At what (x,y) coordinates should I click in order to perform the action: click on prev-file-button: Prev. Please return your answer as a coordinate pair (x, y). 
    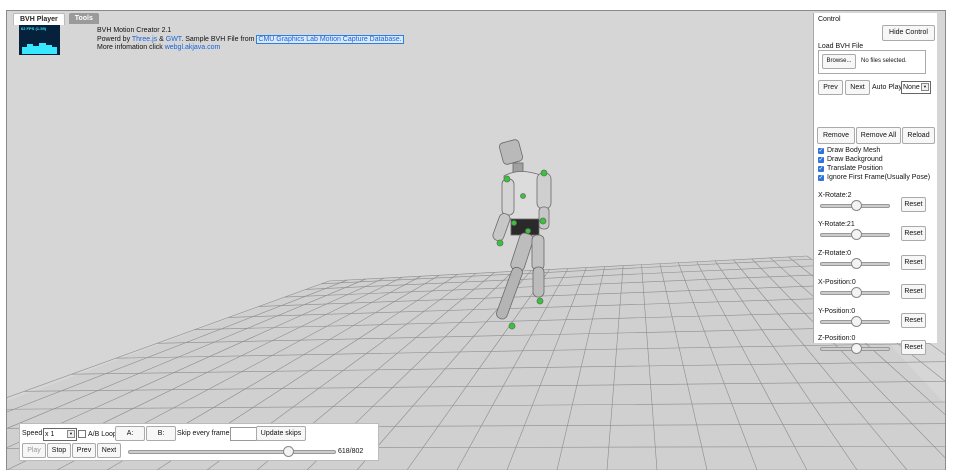
    Looking at the image, I should click on (830, 87).